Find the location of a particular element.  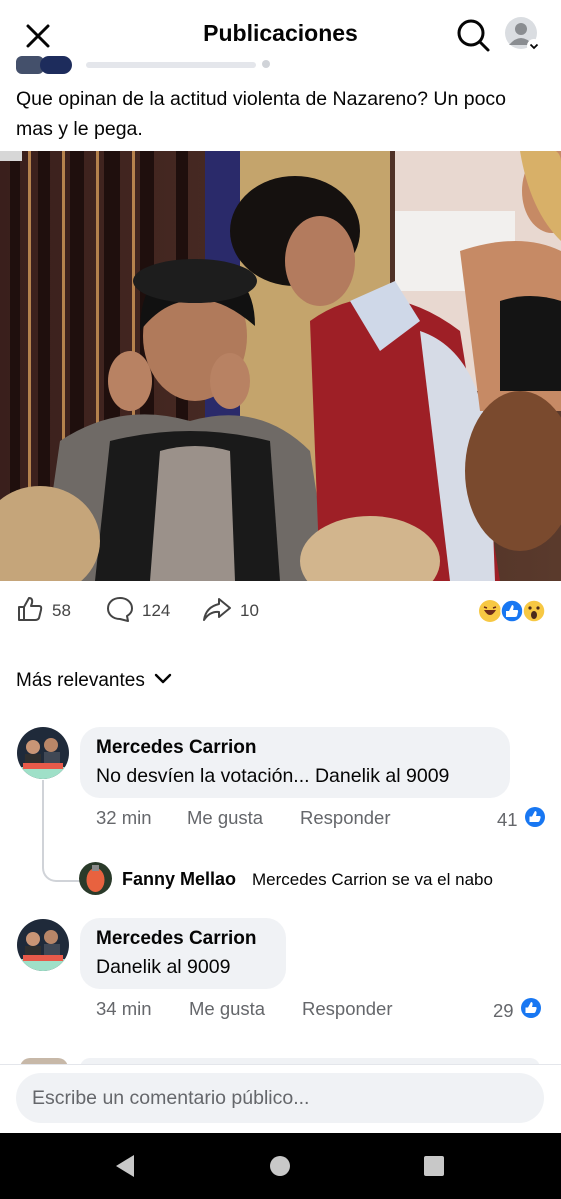

sort-label: Más relevantes is located at coordinates (80, 680).